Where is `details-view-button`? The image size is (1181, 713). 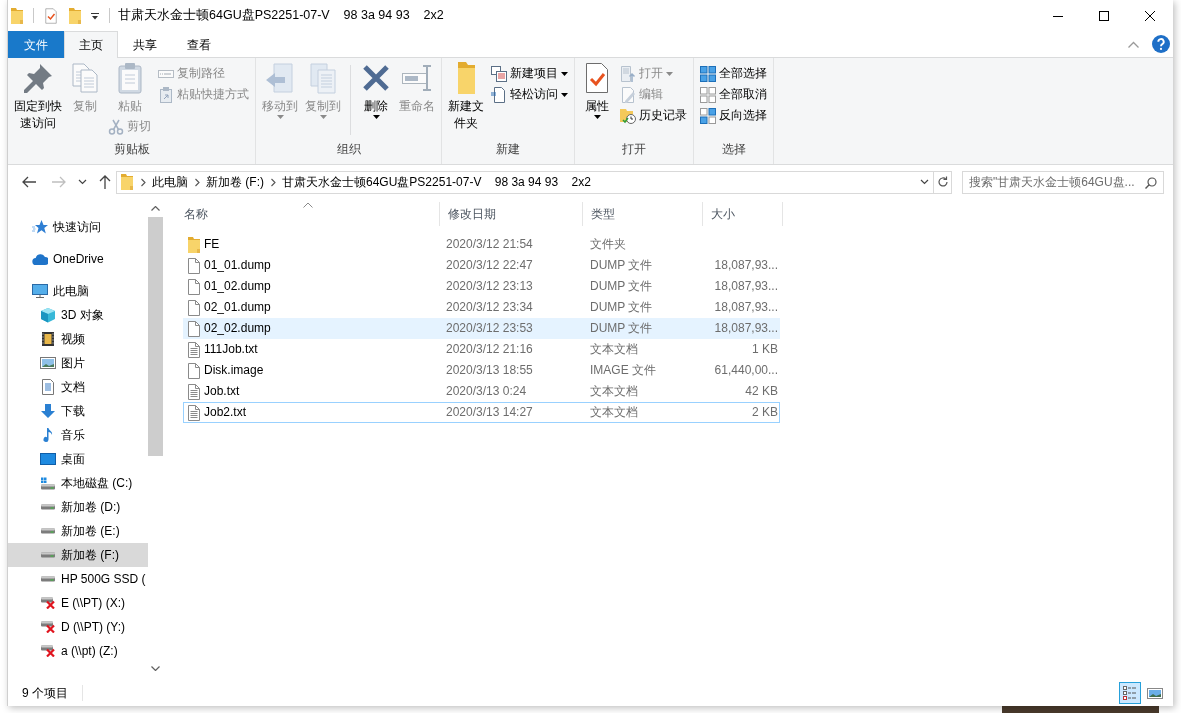 details-view-button is located at coordinates (1130, 693).